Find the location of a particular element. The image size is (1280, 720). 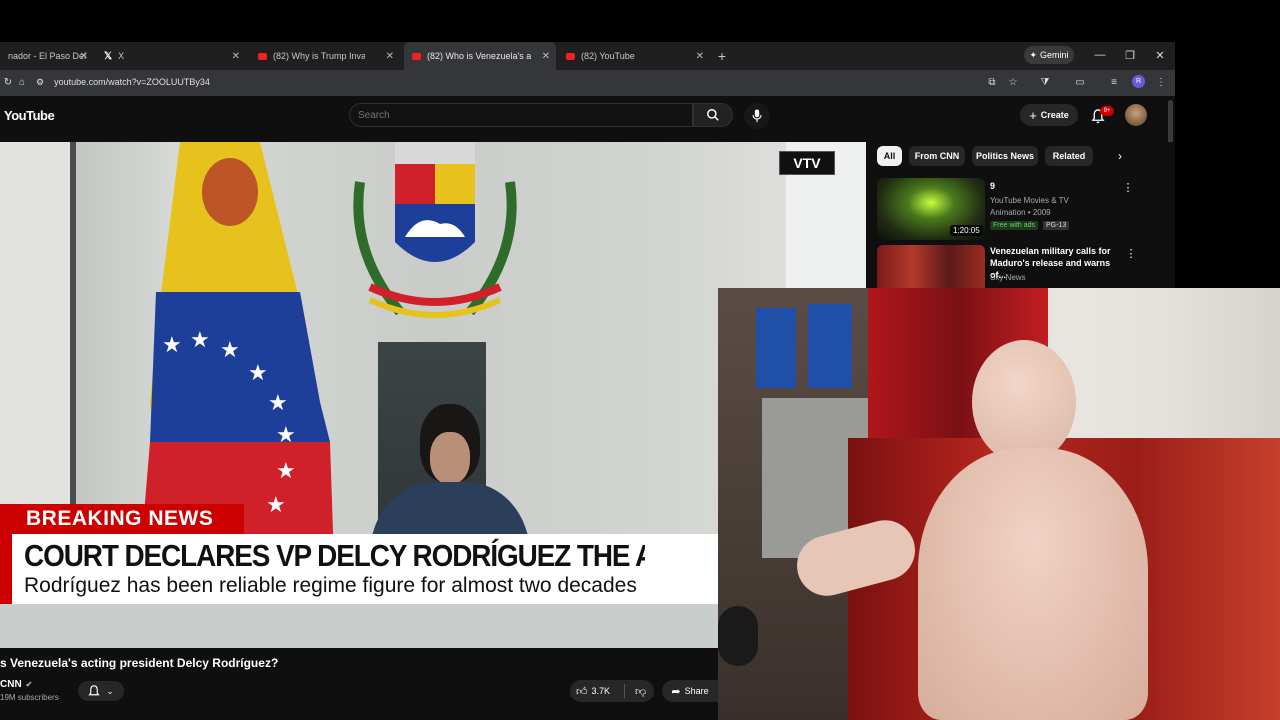

profile-avatar: R is located at coordinates (1138, 81).